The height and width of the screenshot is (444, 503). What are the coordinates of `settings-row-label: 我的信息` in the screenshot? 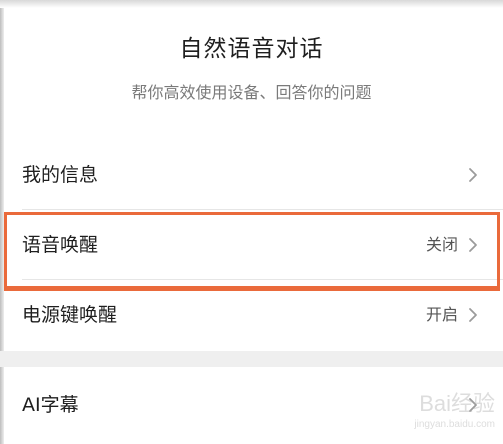 It's located at (60, 175).